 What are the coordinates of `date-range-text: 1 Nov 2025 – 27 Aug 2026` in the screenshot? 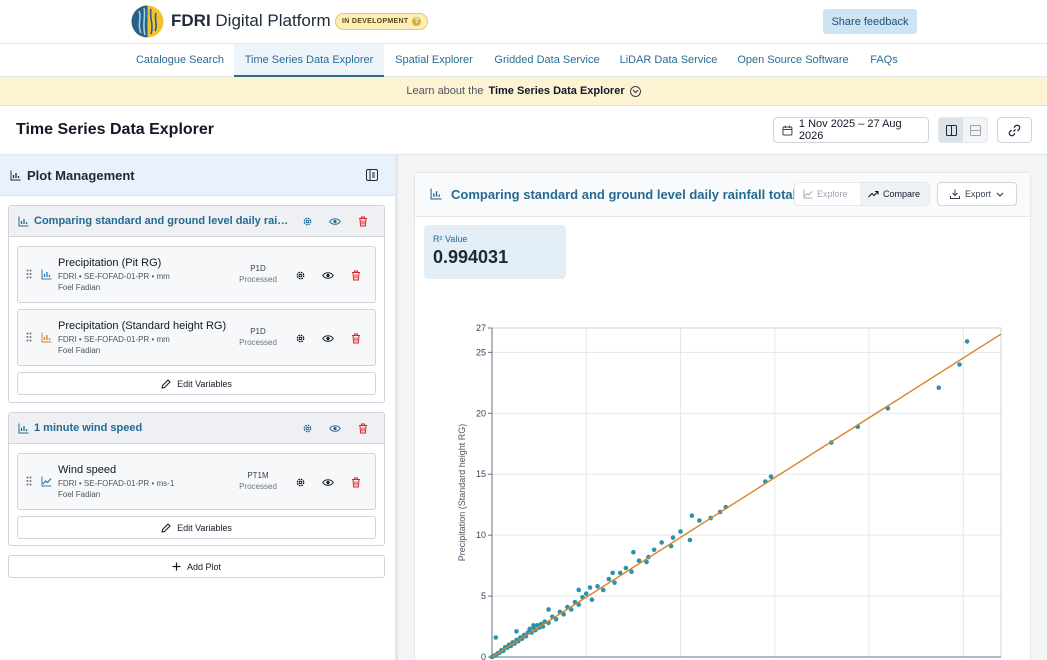 It's located at (850, 130).